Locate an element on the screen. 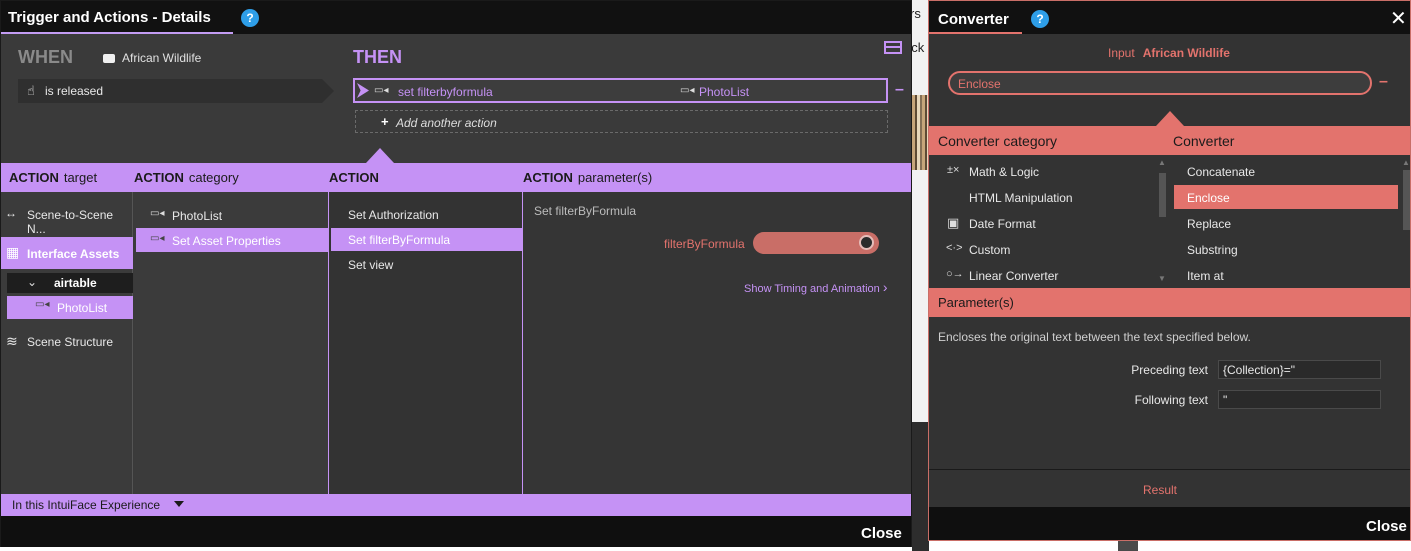  result-divider is located at coordinates (1169, 469).